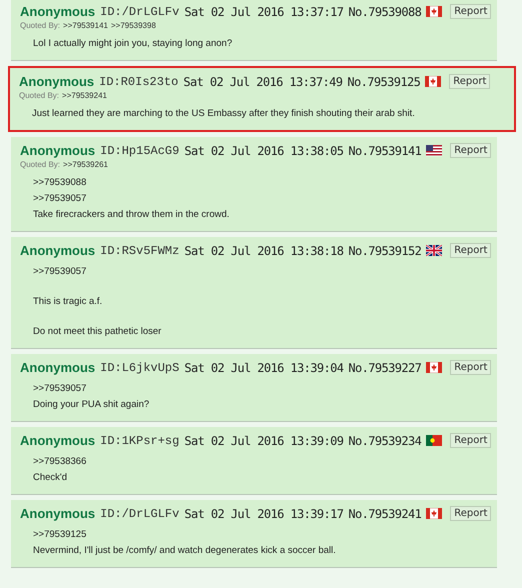  Describe the element at coordinates (264, 11) in the screenshot. I see `post-date: Sat 02 Jul 2016 13:37:17` at that location.